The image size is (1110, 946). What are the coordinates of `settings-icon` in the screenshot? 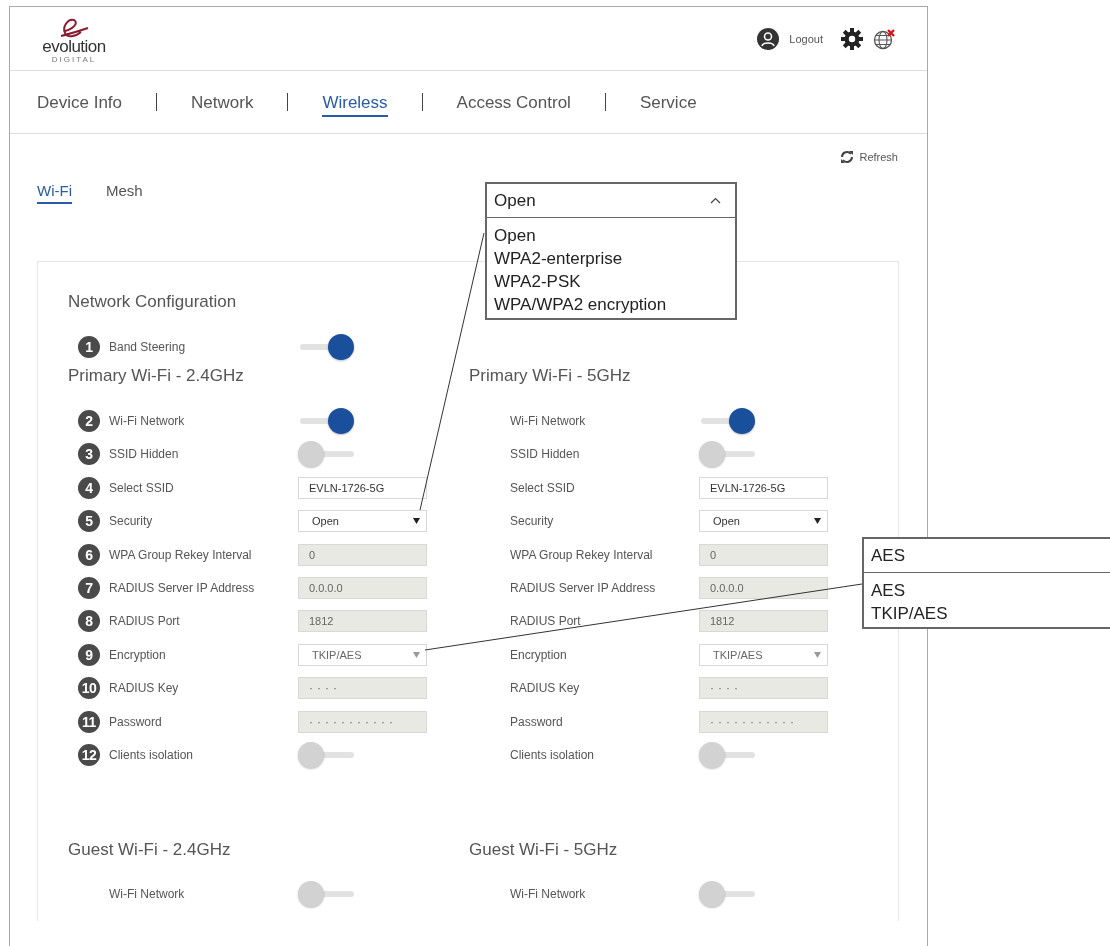 It's located at (852, 38).